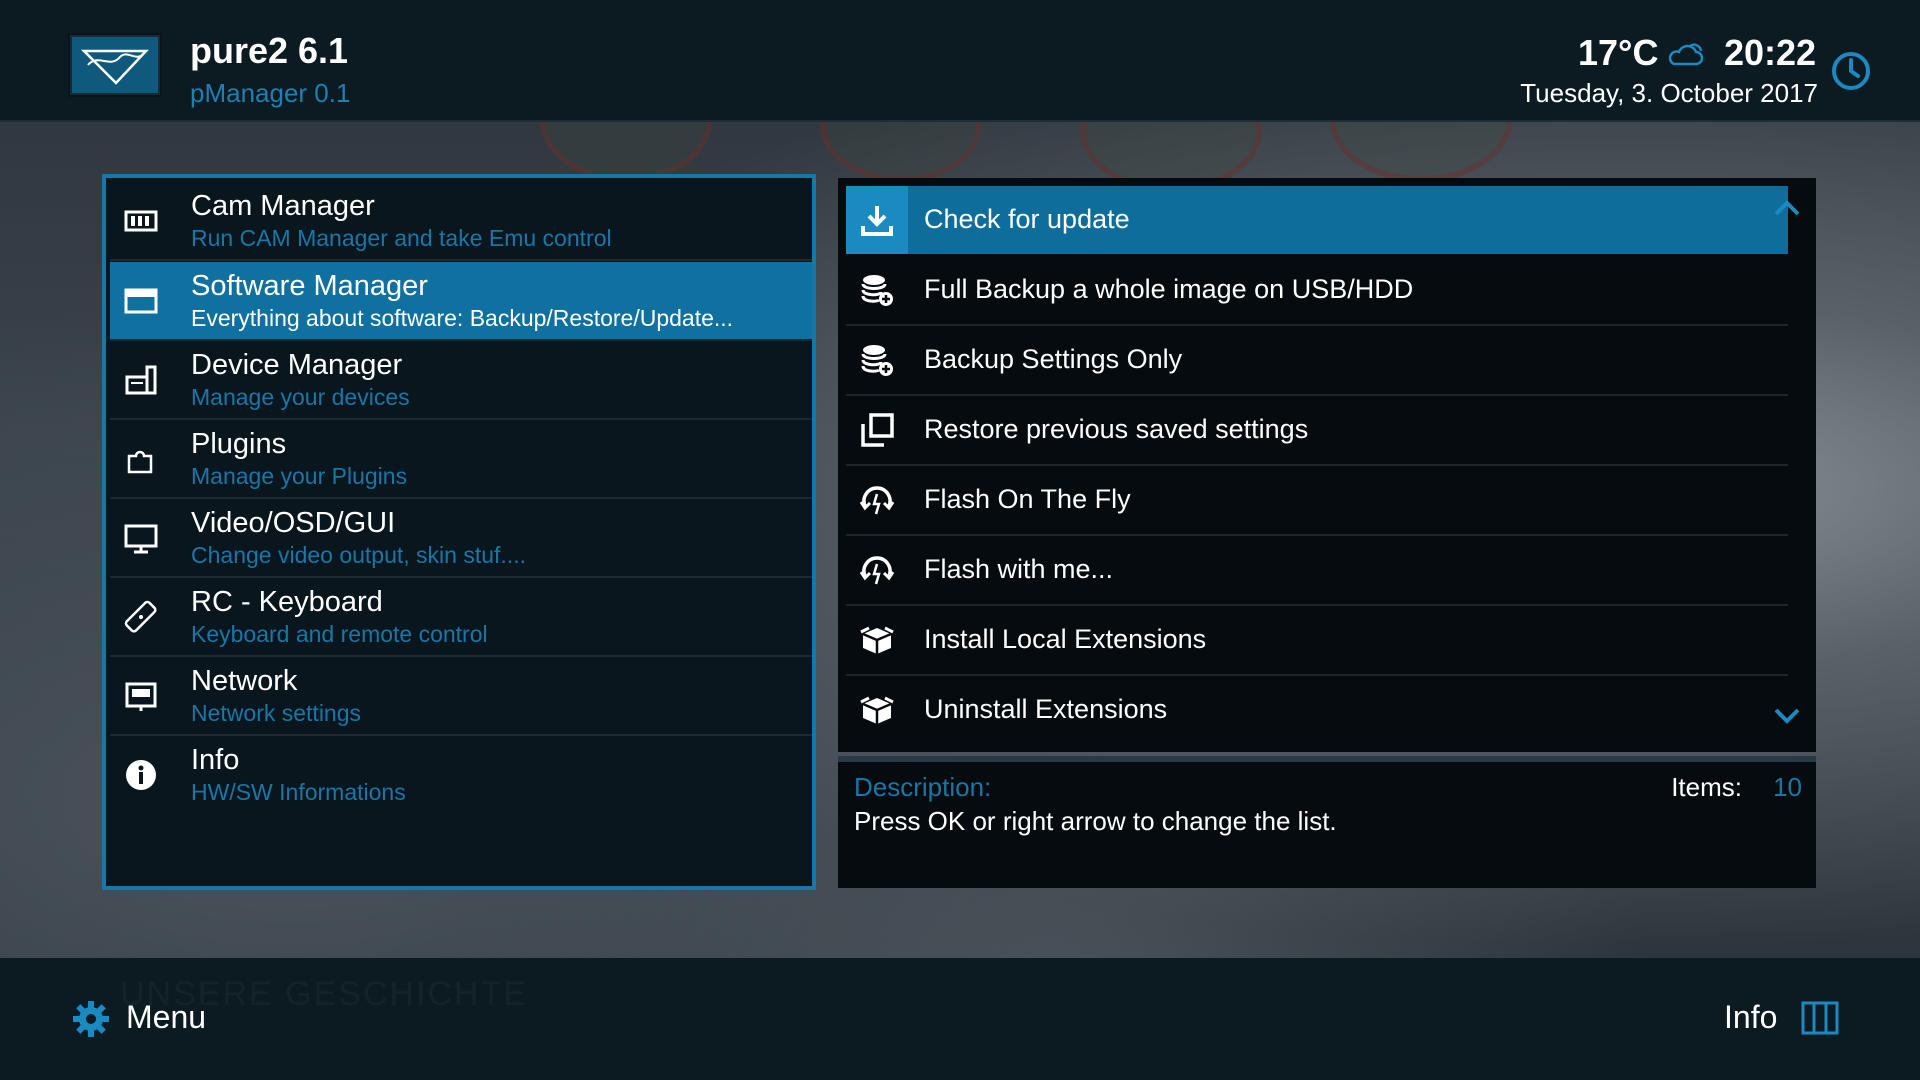  I want to click on device-icon, so click(141, 380).